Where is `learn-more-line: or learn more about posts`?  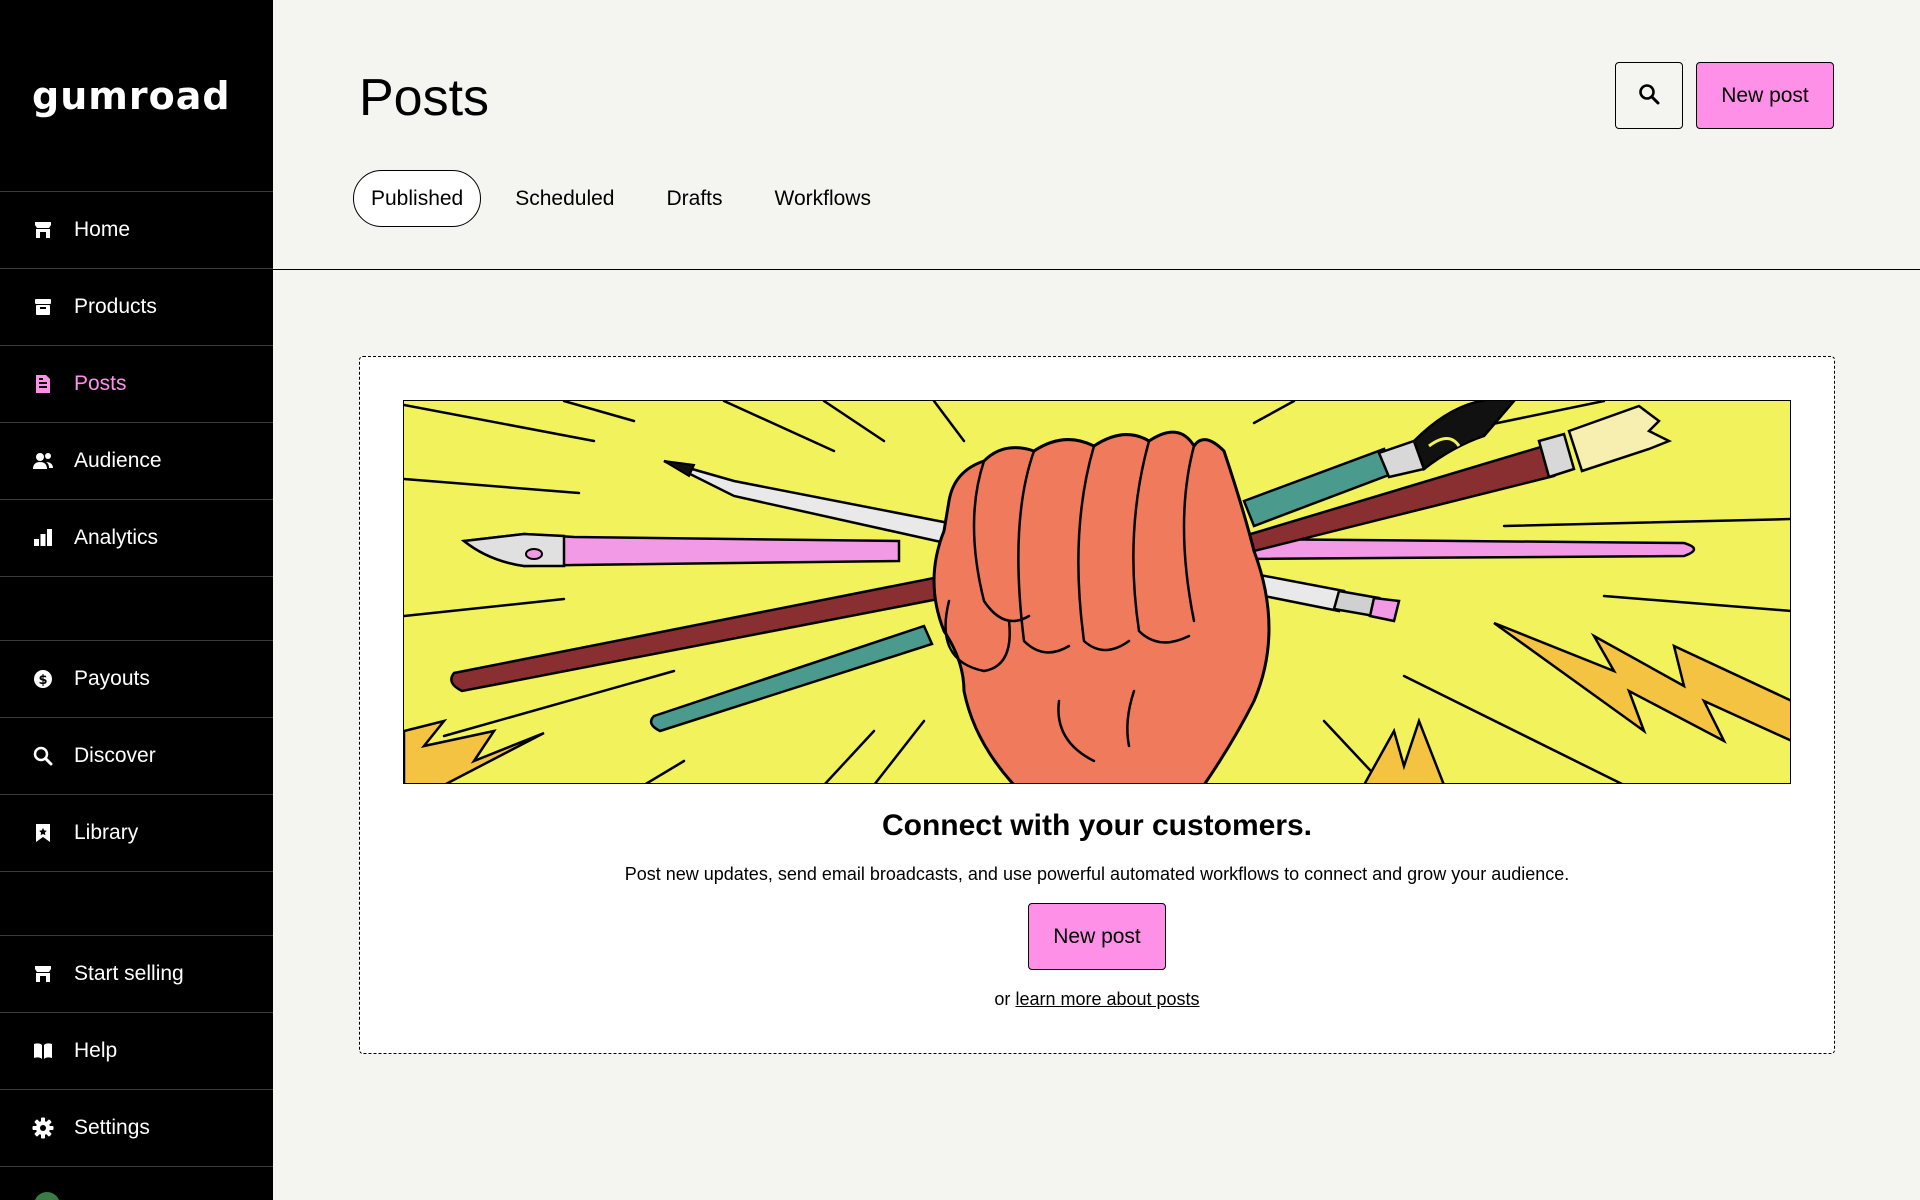 learn-more-line: or learn more about posts is located at coordinates (1097, 999).